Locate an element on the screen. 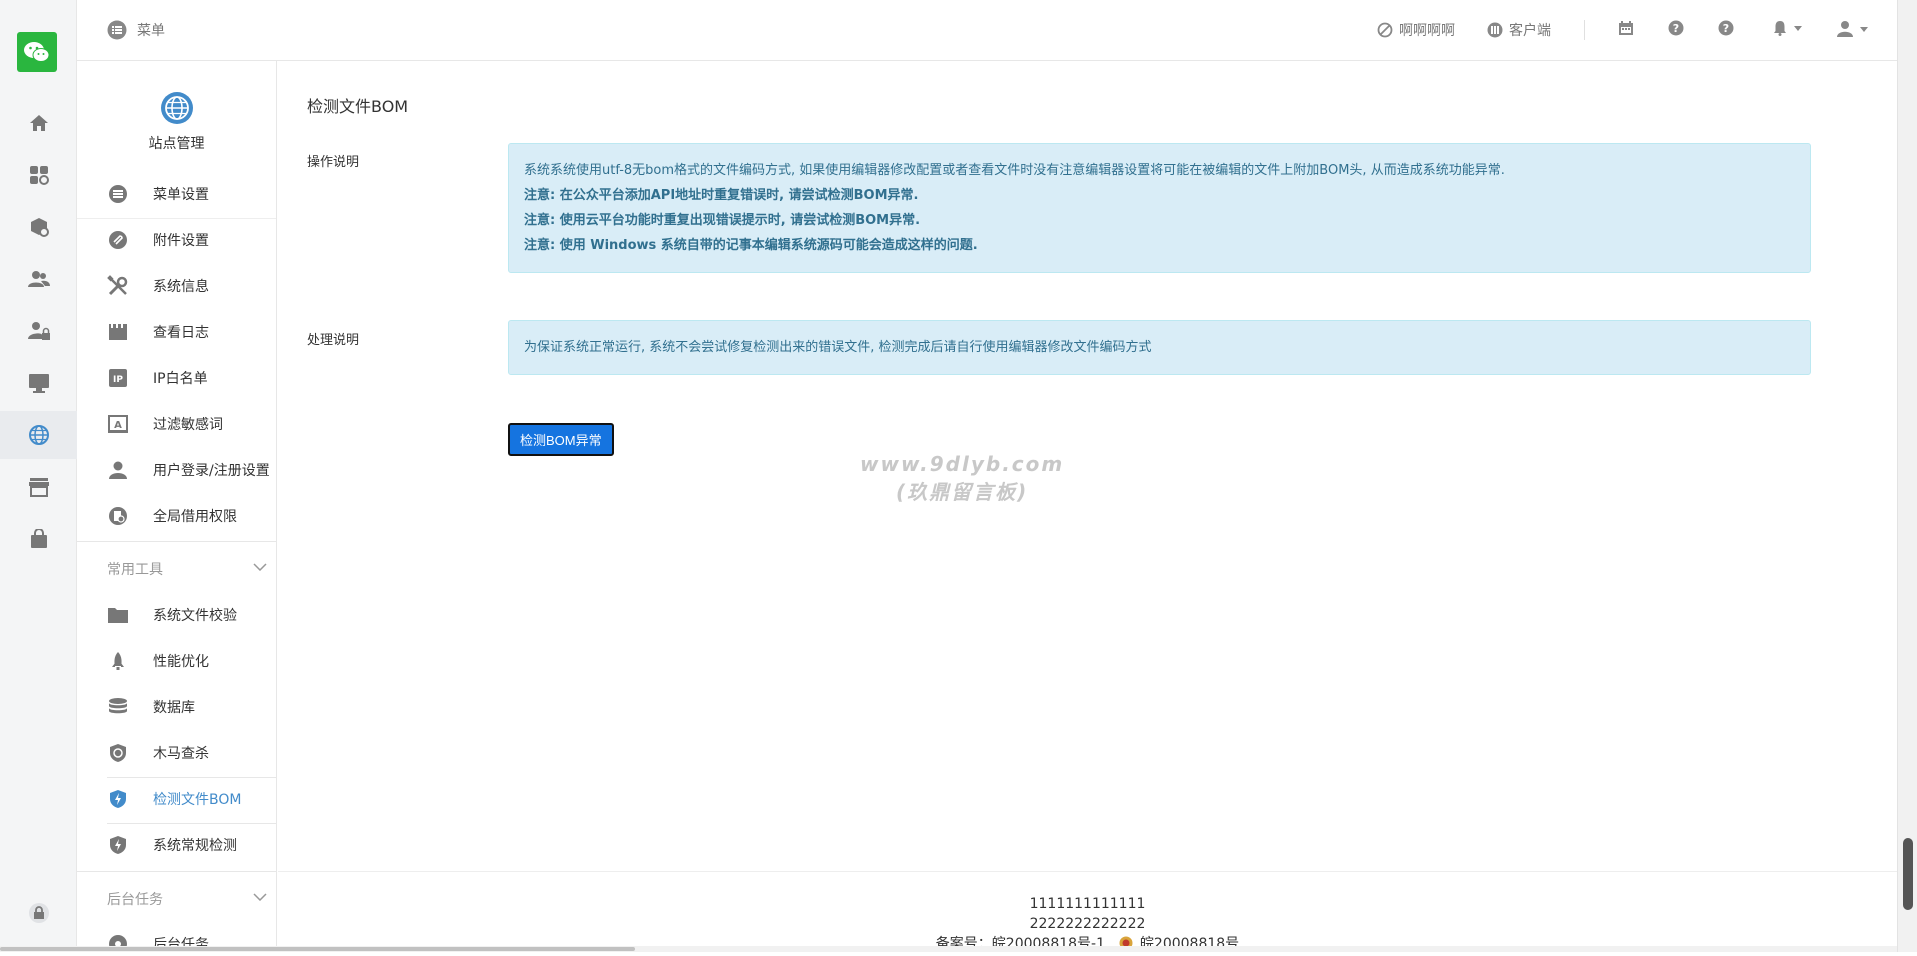 Image resolution: width=1917 pixels, height=956 pixels. svg-text: IP is located at coordinates (118, 380).